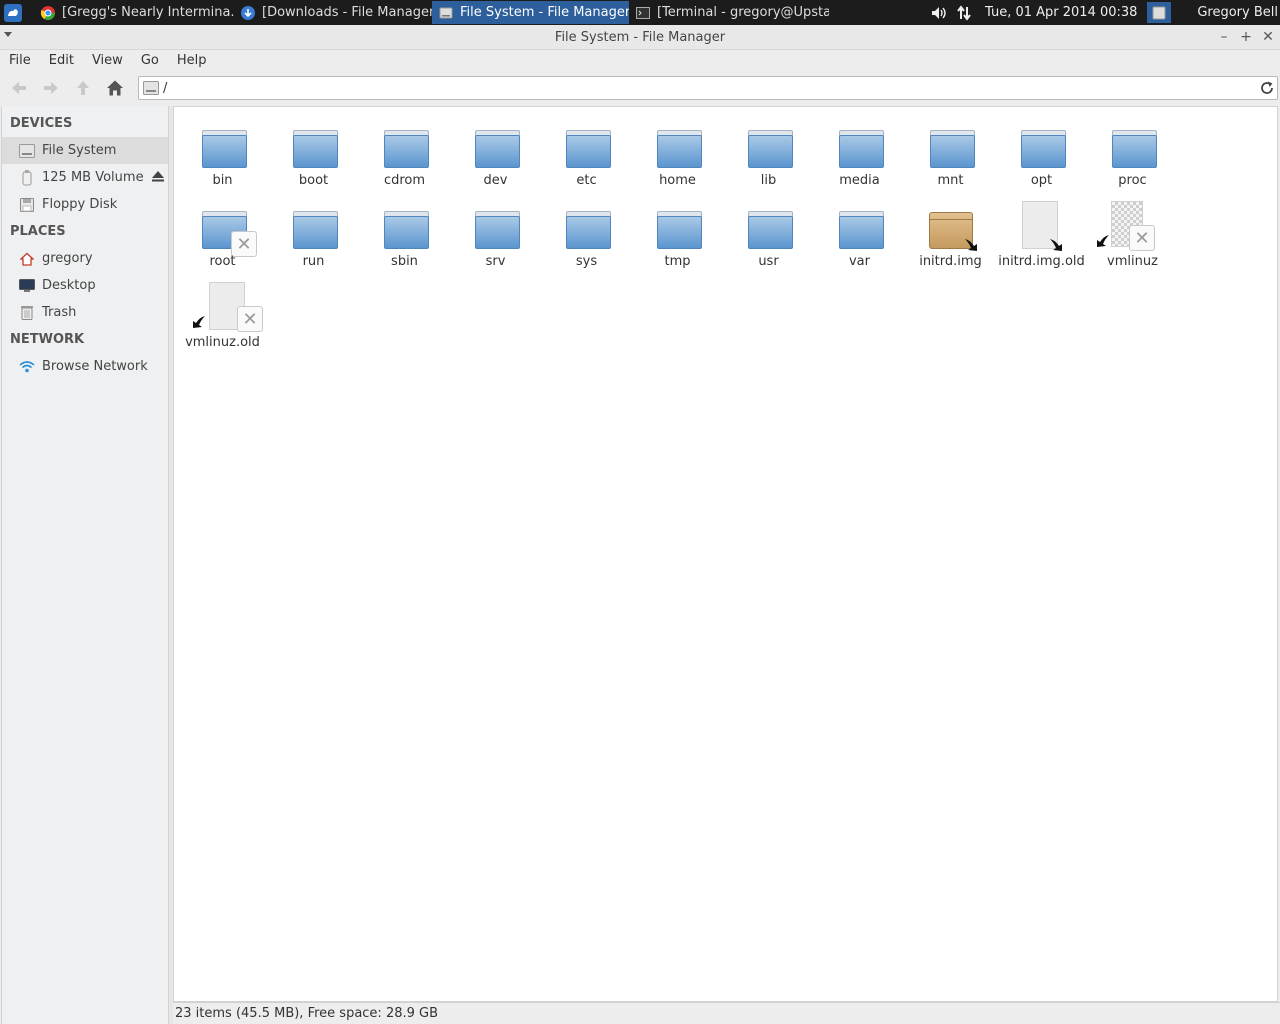 This screenshot has height=1024, width=1280. I want to click on file-item: dev, so click(495, 150).